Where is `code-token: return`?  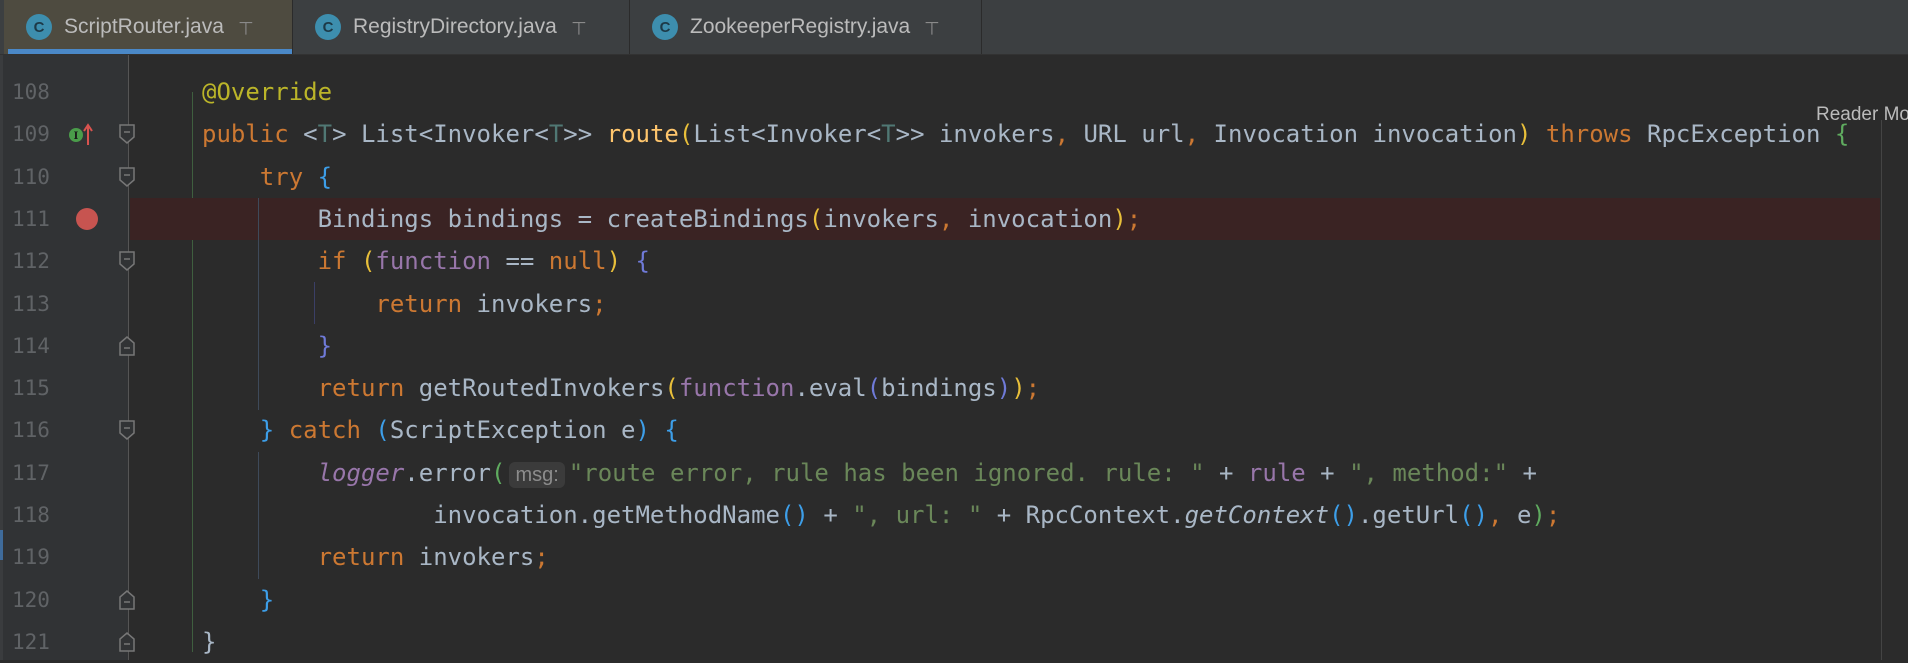
code-token: return is located at coordinates (426, 303).